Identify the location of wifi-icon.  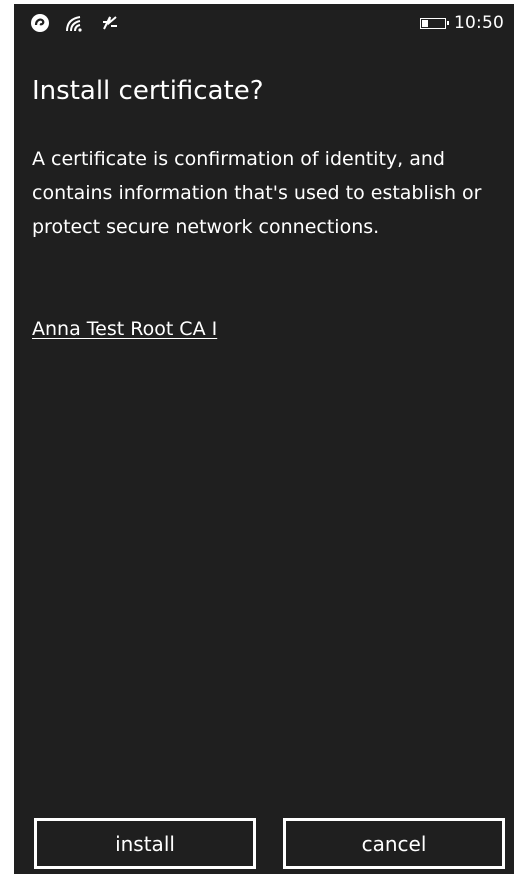
(75, 23).